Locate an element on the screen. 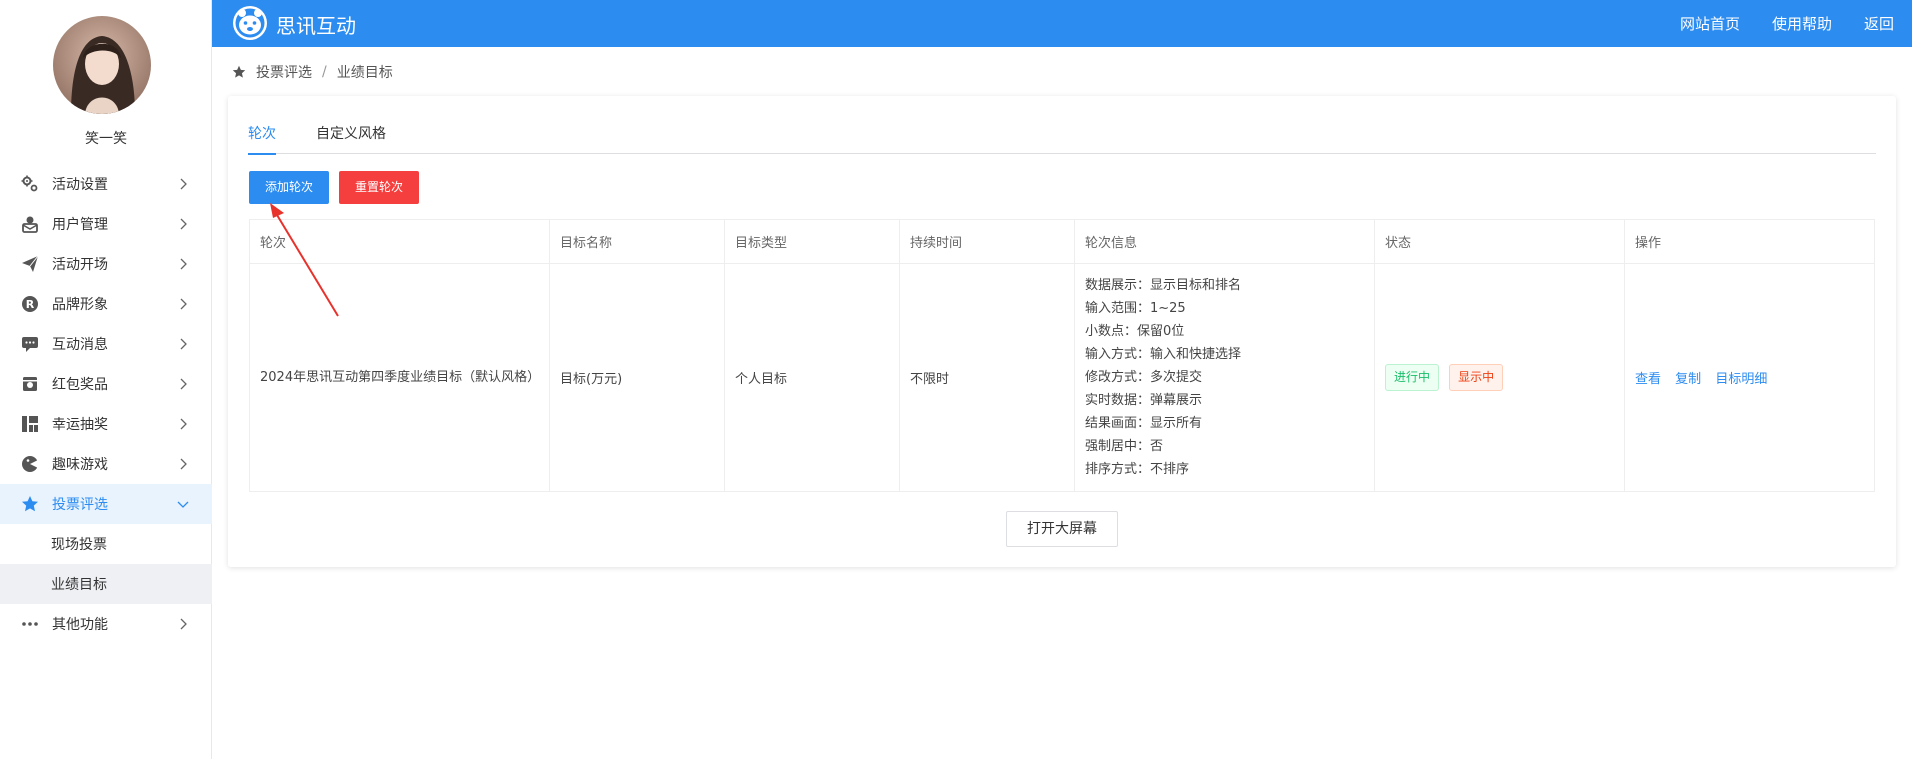 The image size is (1912, 759). breadcrumb-parent: 投票评选 is located at coordinates (284, 72).